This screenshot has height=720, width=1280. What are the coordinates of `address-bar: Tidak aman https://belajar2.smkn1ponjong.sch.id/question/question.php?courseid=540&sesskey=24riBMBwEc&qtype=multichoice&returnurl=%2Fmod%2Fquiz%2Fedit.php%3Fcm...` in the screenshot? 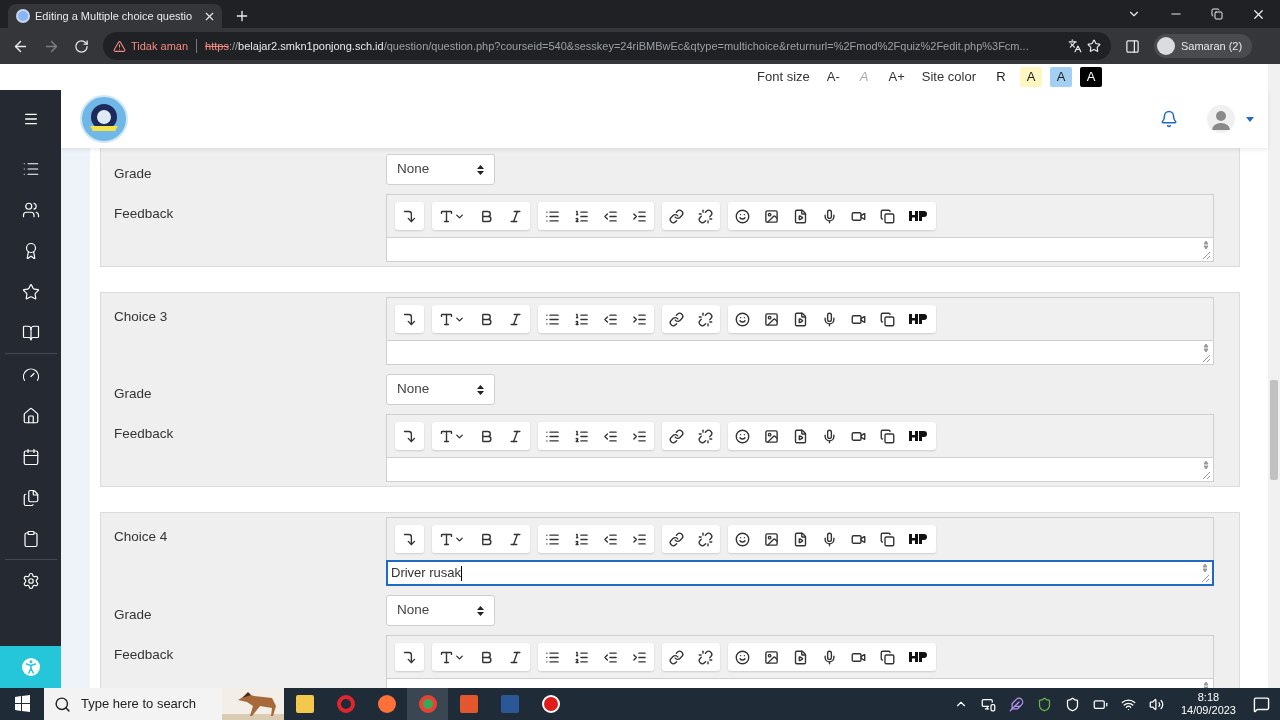 It's located at (607, 46).